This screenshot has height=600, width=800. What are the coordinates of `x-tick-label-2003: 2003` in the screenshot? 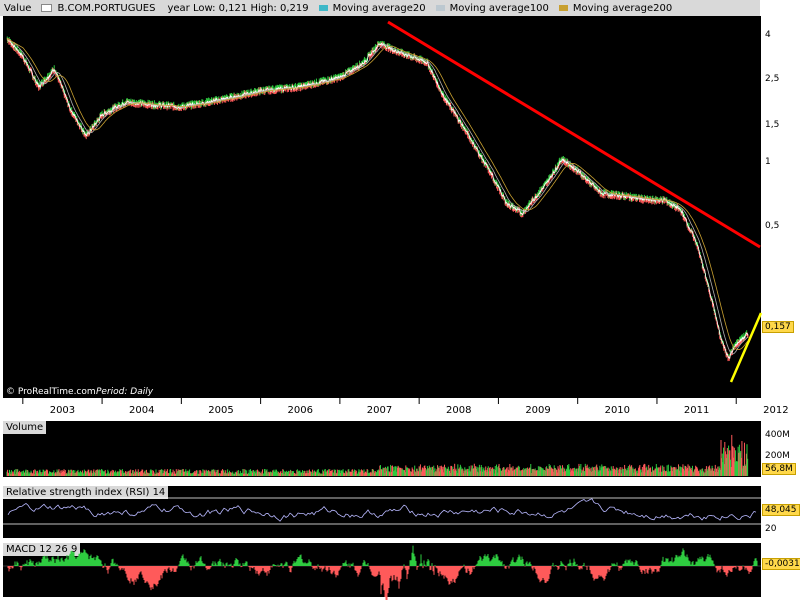 It's located at (62, 410).